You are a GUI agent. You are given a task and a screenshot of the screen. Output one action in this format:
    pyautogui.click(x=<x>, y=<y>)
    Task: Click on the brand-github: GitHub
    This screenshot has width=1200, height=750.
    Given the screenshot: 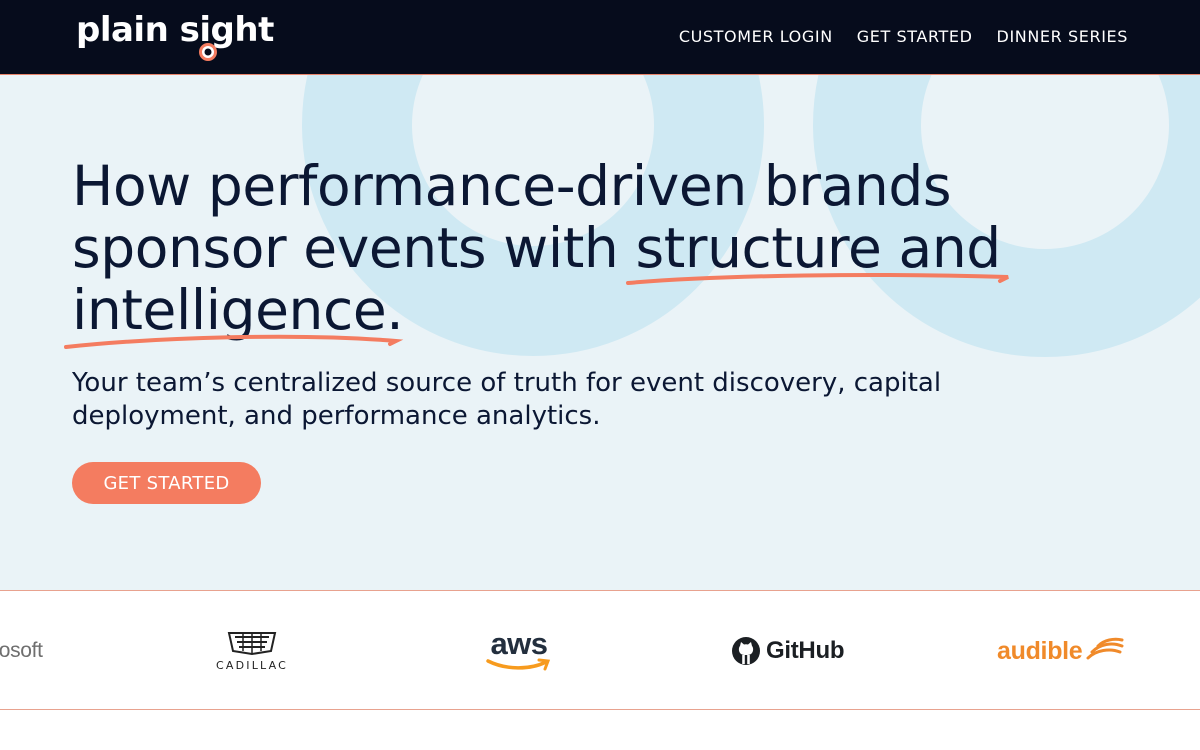 What is the action you would take?
    pyautogui.click(x=788, y=650)
    